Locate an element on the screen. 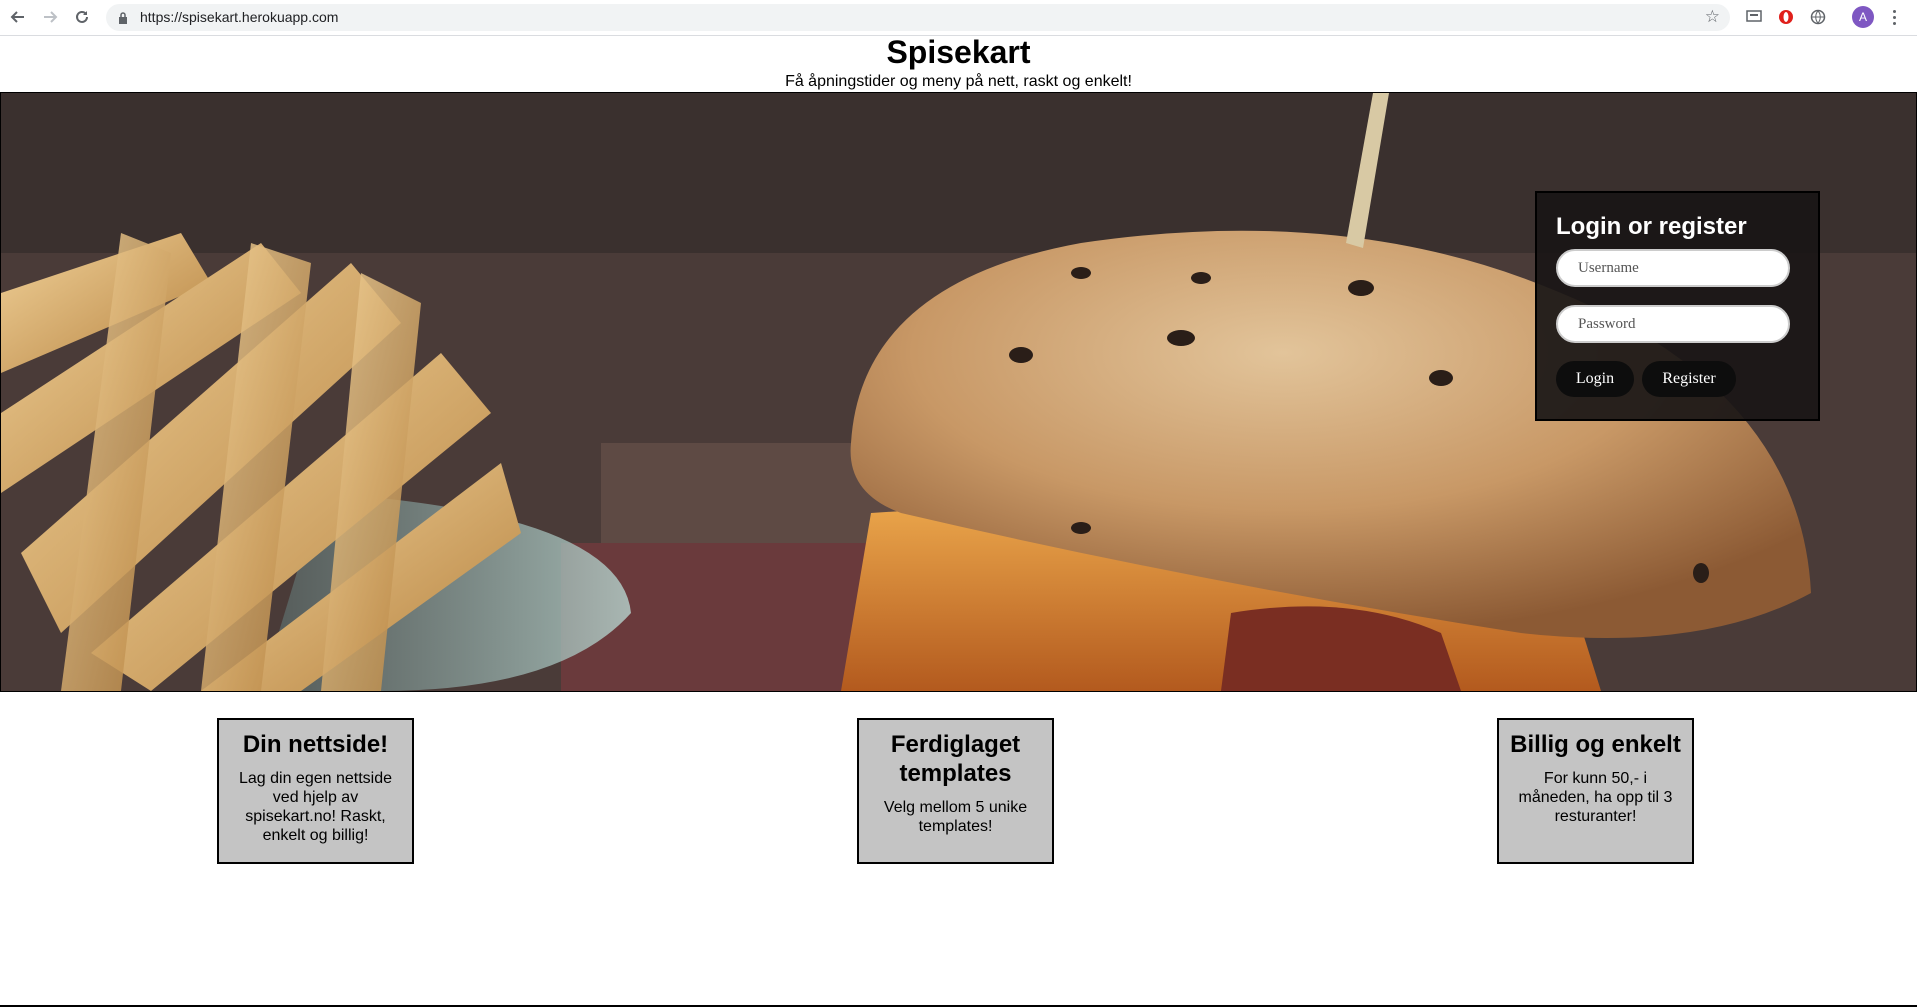  feature-text: Velg mellom 5 unike templates! is located at coordinates (955, 817).